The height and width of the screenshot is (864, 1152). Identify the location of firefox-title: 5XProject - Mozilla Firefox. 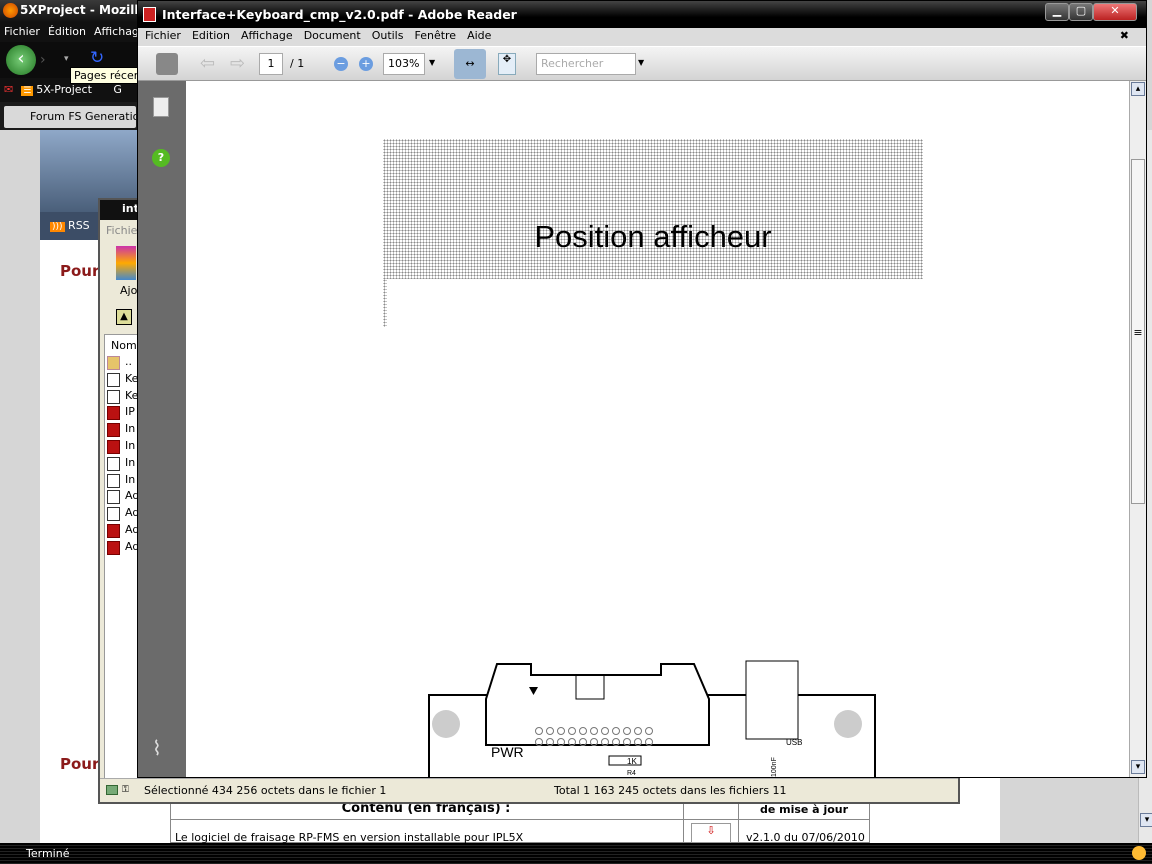
(80, 10).